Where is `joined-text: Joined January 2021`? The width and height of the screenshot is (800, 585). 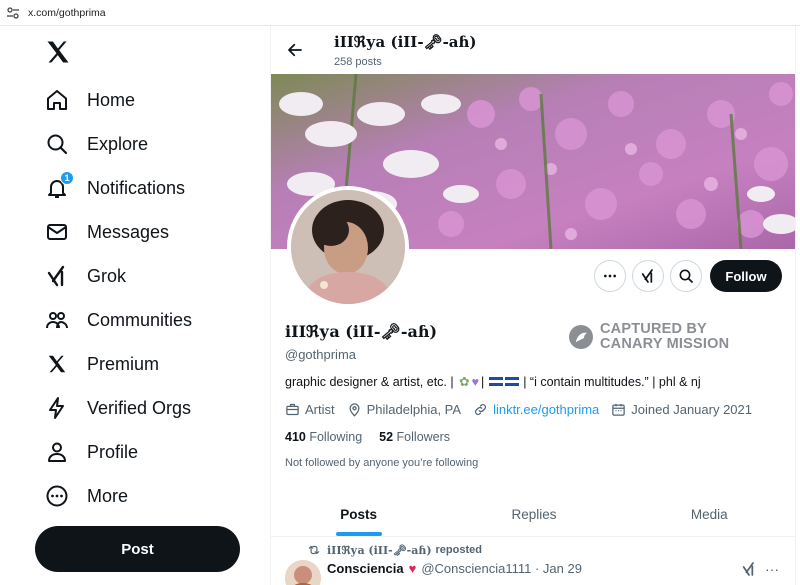
joined-text: Joined January 2021 is located at coordinates (691, 409).